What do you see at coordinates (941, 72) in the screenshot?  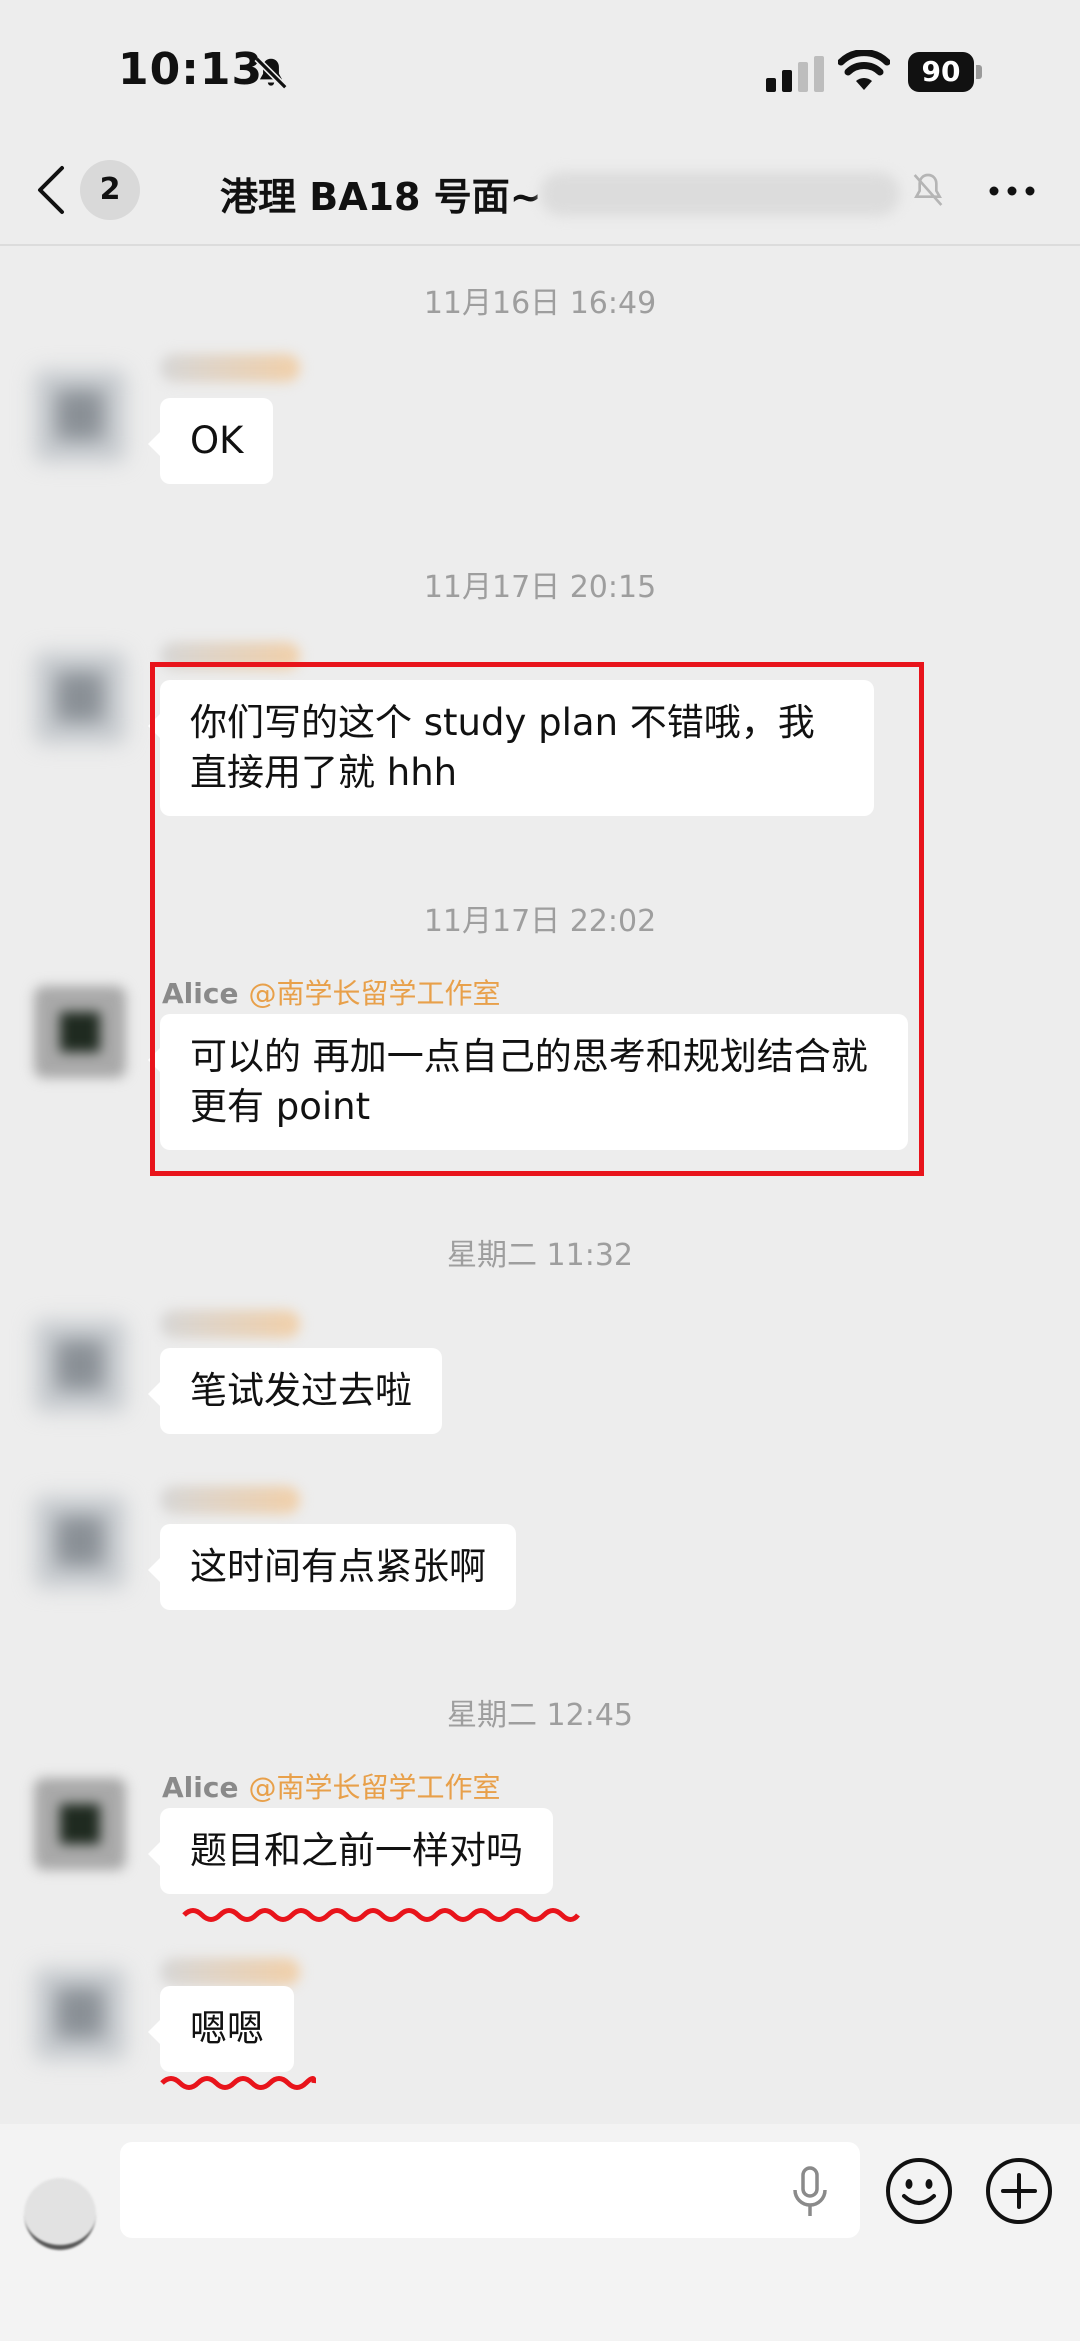 I see `battery-level: 90` at bounding box center [941, 72].